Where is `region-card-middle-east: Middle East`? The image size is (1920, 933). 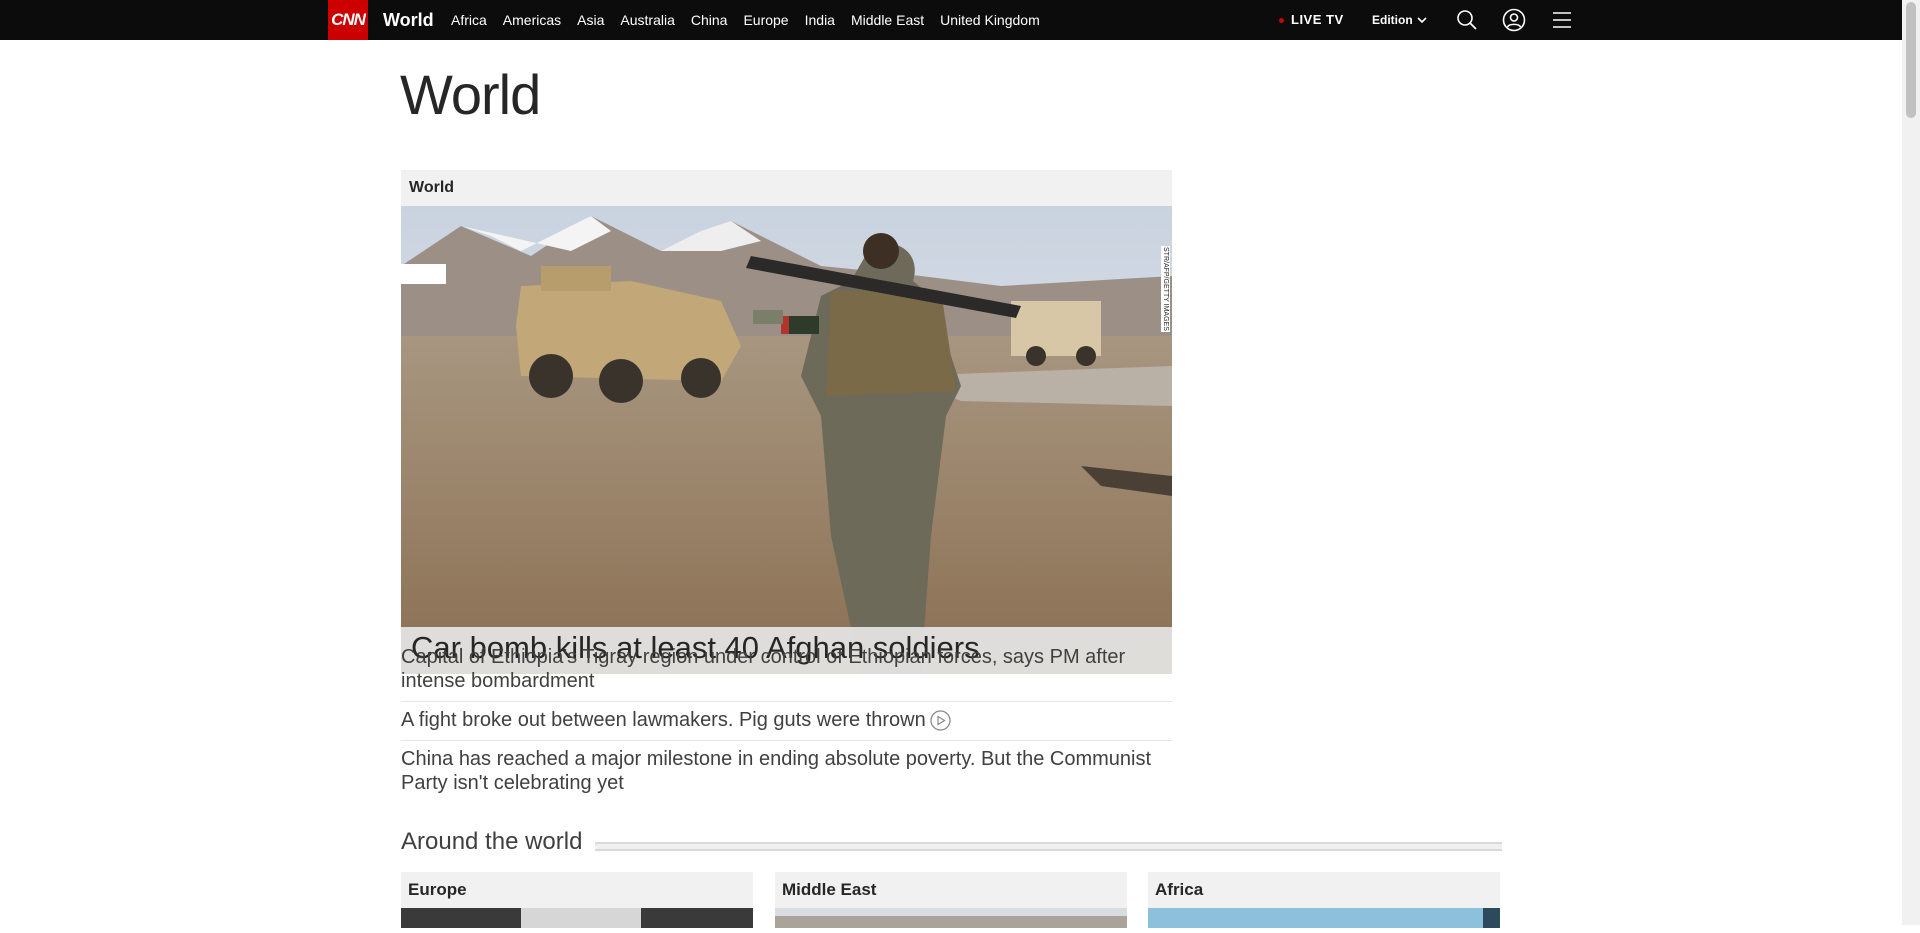
region-card-middle-east: Middle East is located at coordinates (951, 902).